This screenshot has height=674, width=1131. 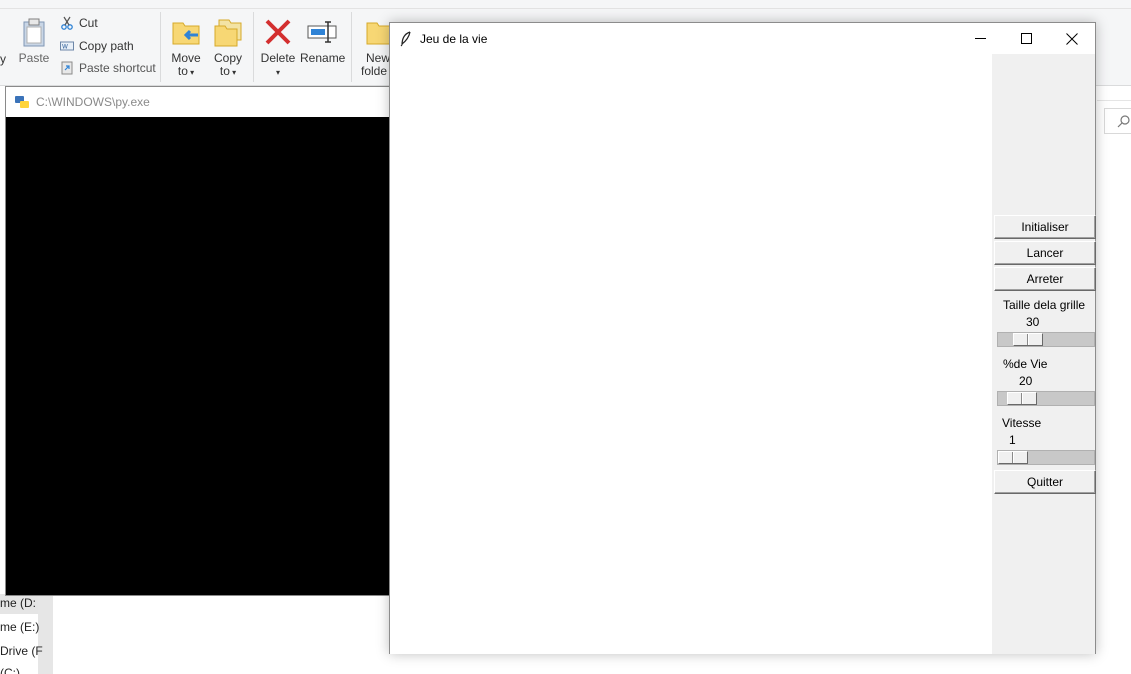 What do you see at coordinates (322, 32) in the screenshot?
I see `rename-icon` at bounding box center [322, 32].